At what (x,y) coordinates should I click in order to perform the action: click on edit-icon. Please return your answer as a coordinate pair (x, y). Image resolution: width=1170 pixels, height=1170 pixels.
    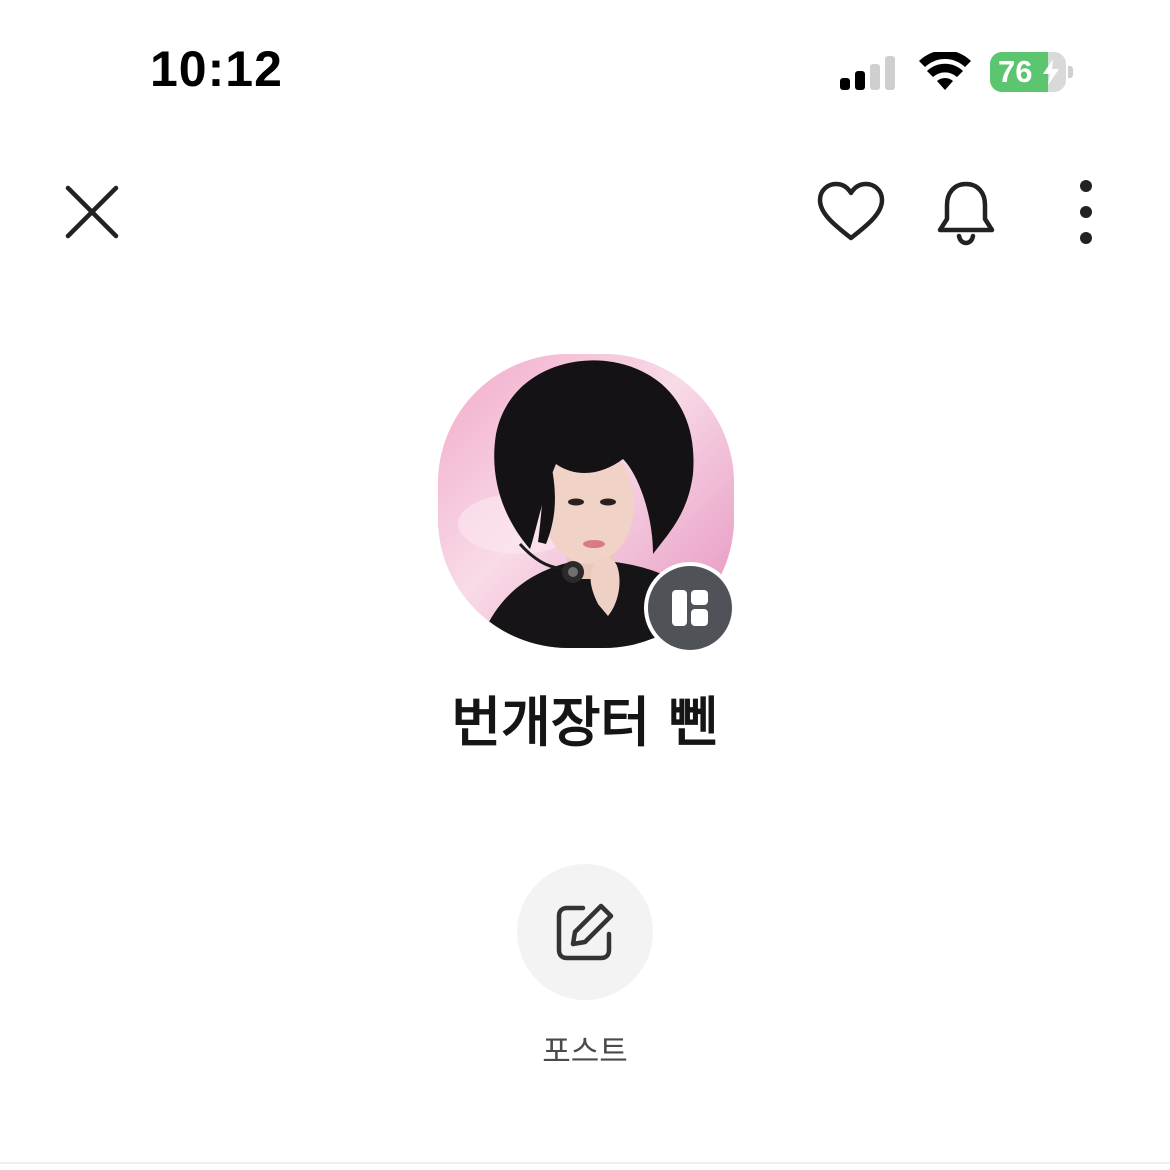
    Looking at the image, I should click on (585, 932).